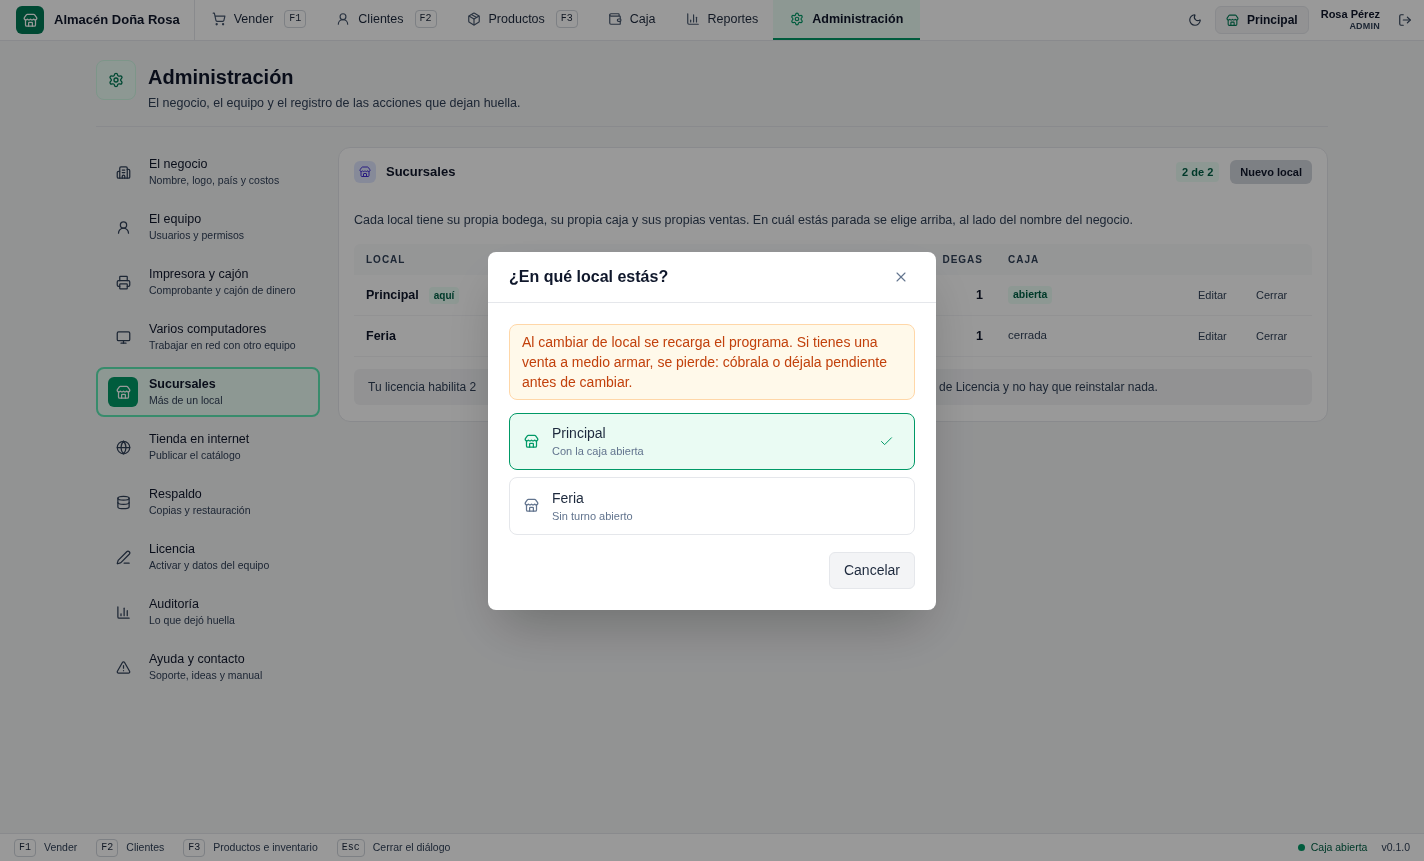 Image resolution: width=1424 pixels, height=861 pixels. What do you see at coordinates (598, 451) in the screenshot?
I see `option-detail: Con la caja abierta` at bounding box center [598, 451].